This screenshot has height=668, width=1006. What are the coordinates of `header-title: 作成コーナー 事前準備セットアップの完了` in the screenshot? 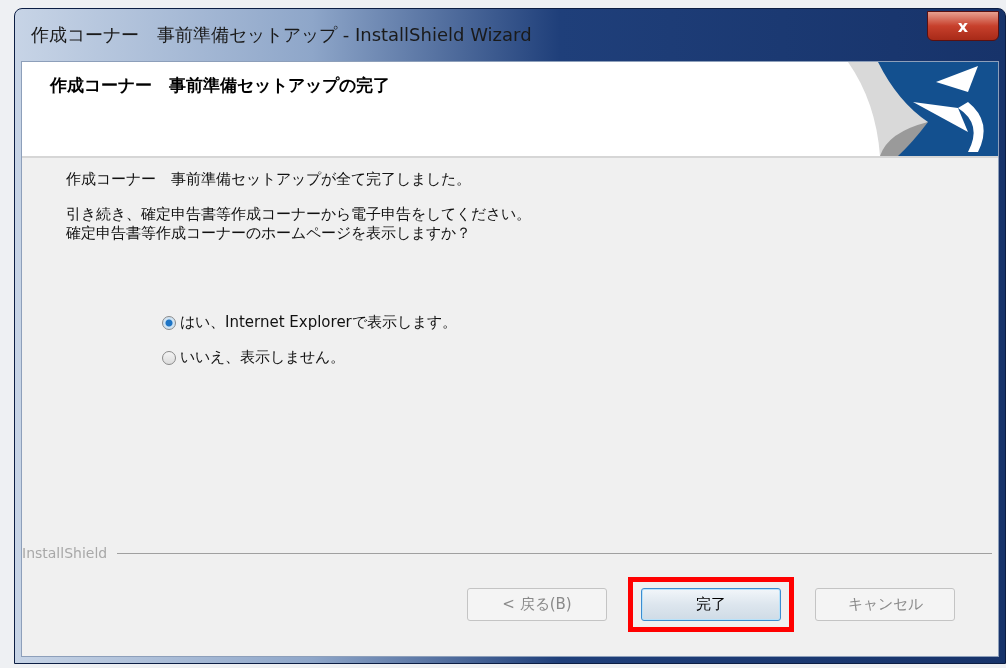 It's located at (219, 85).